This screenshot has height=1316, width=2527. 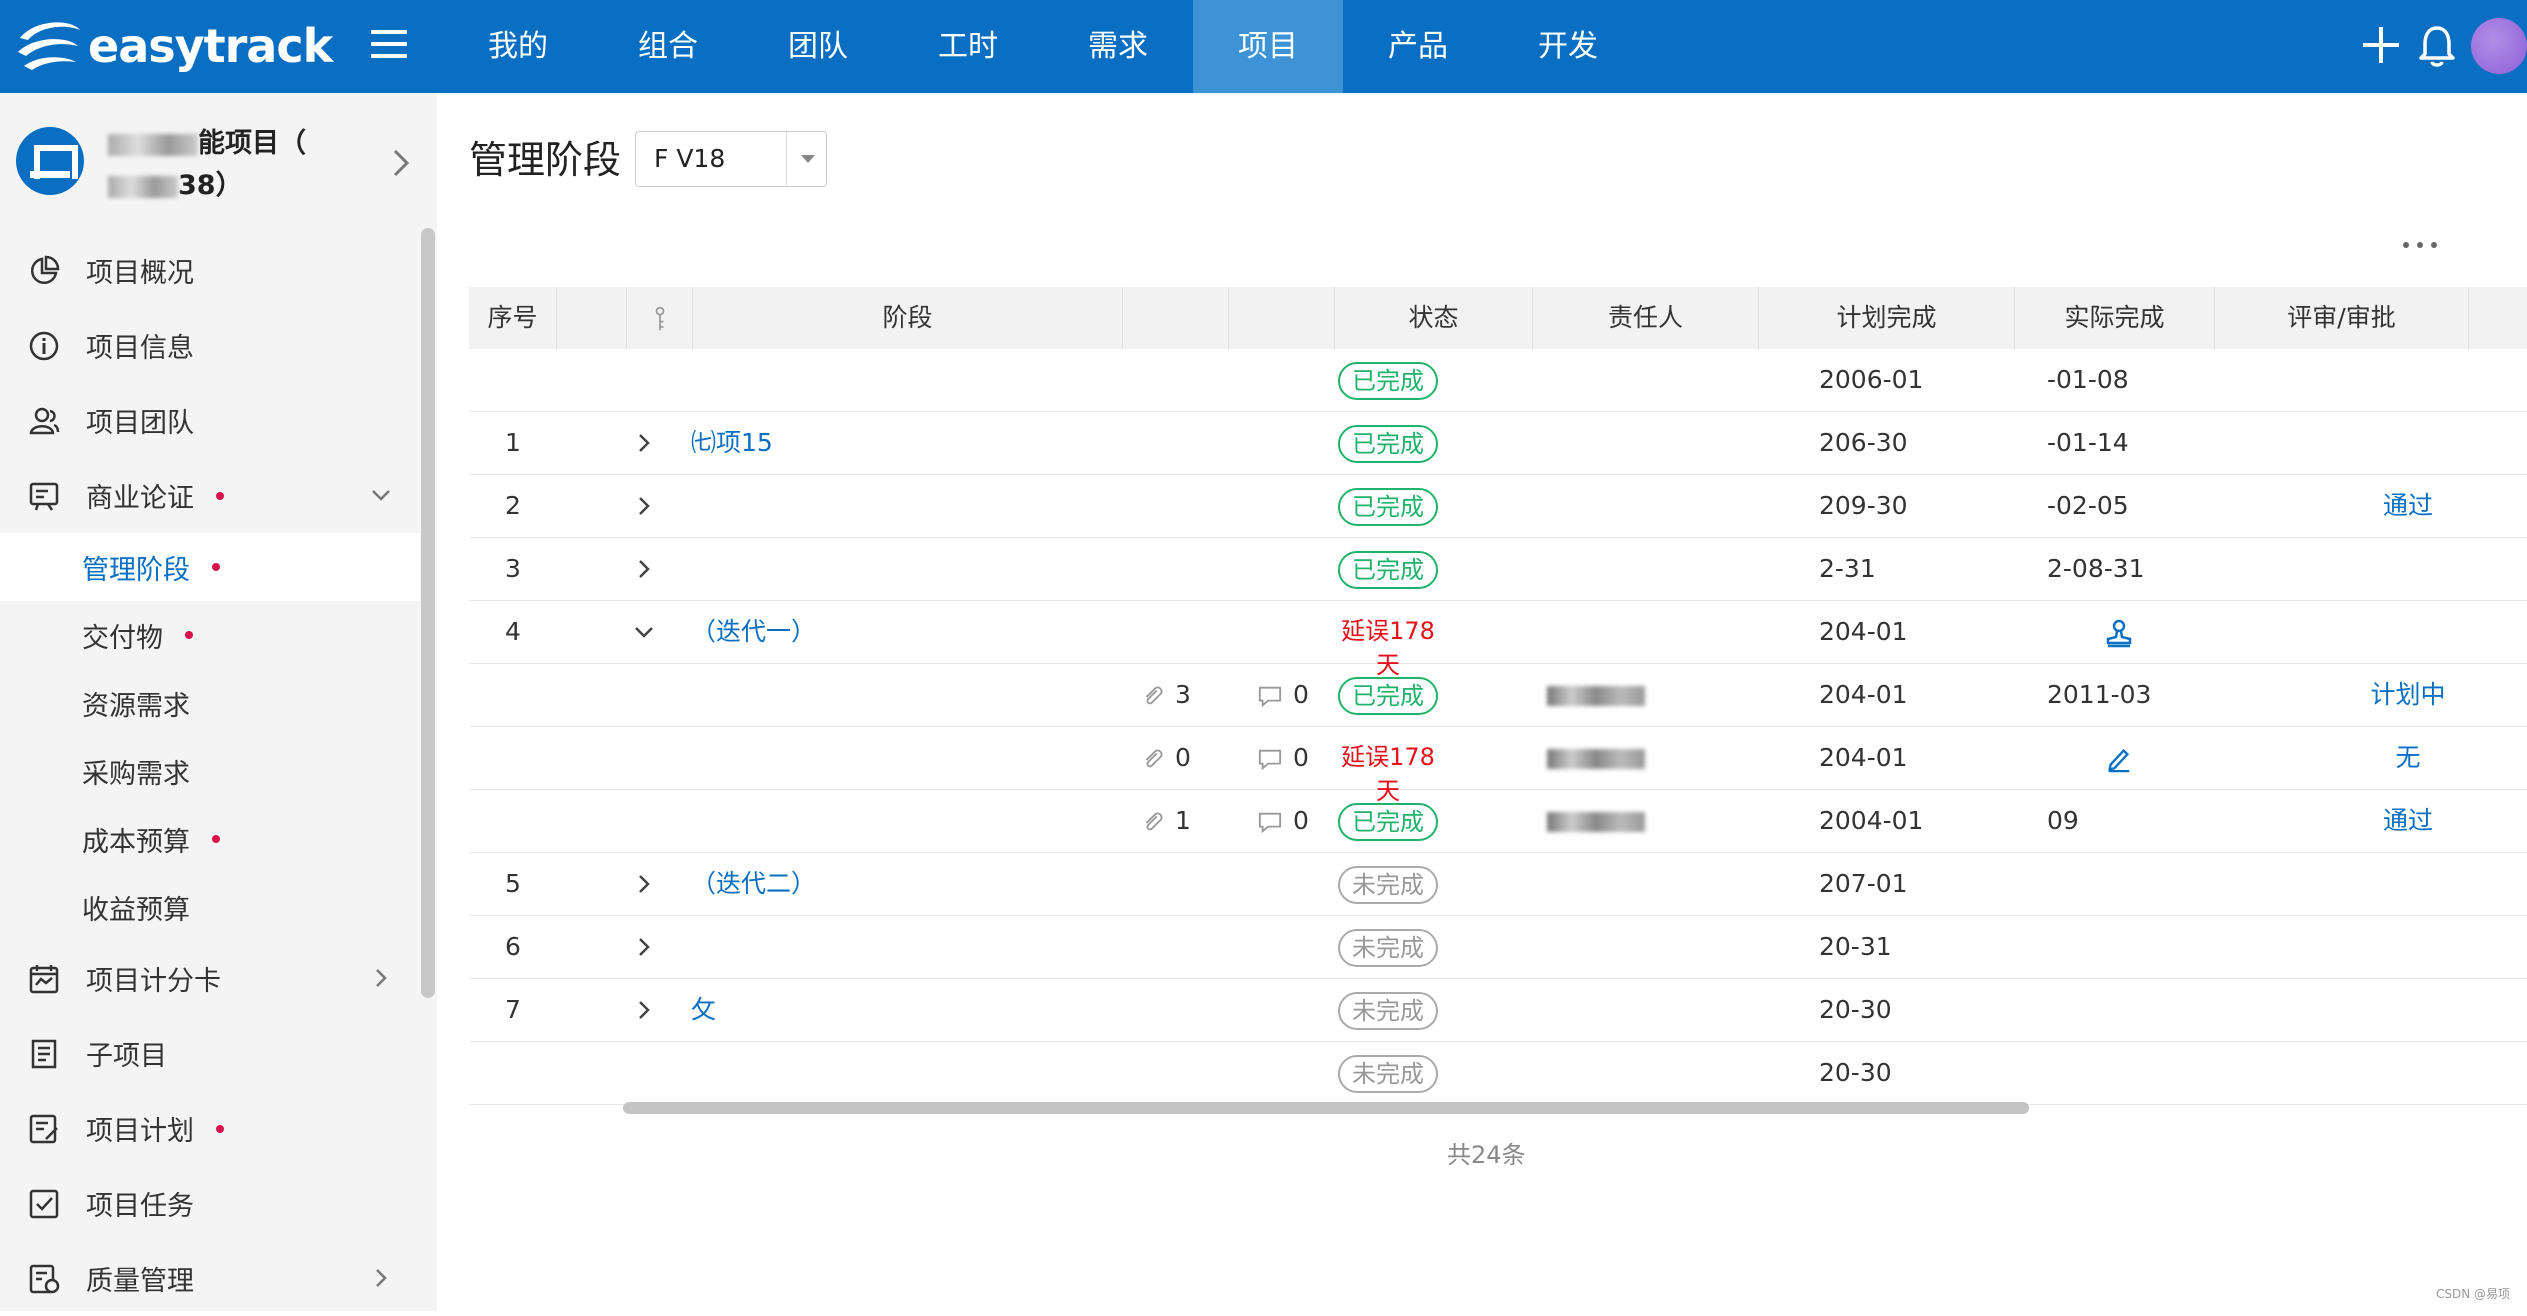 What do you see at coordinates (44, 496) in the screenshot?
I see `business-case-icon` at bounding box center [44, 496].